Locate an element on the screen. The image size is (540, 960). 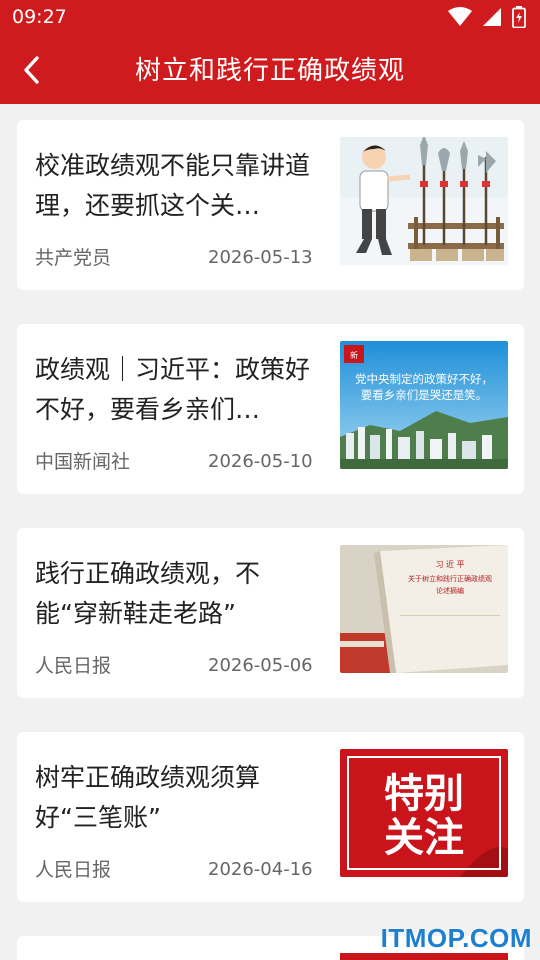
app-header: 09:27 树立和践行正确政绩观 is located at coordinates (270, 52).